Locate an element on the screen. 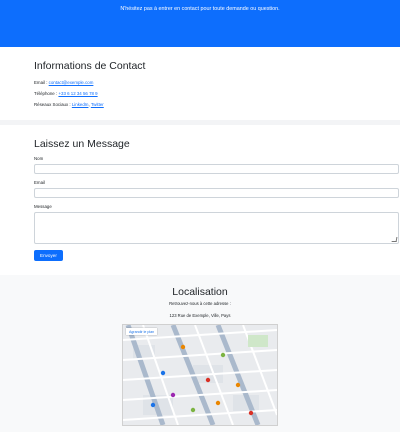 The width and height of the screenshot is (400, 432). phone-label: Téléphone : is located at coordinates (46, 93).